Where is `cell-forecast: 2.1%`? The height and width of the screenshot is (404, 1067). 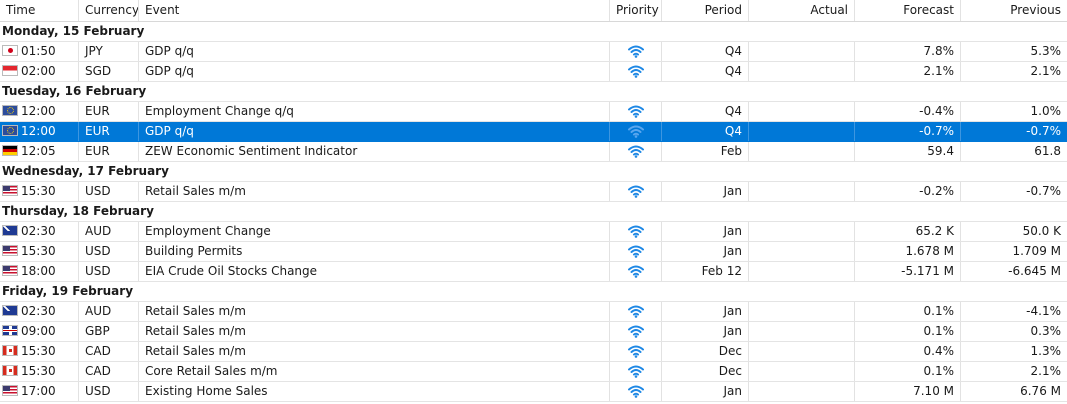
cell-forecast: 2.1% is located at coordinates (908, 71).